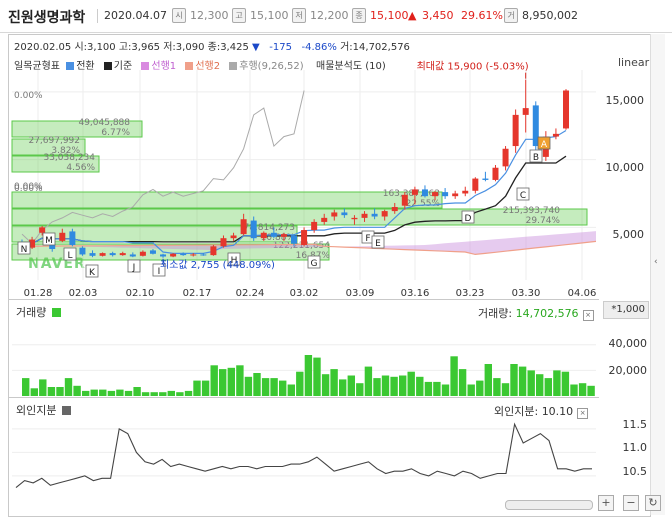 Image resolution: width=672 pixels, height=518 pixels. What do you see at coordinates (69, 158) in the screenshot?
I see `volume-profile-label: 33,038,234` at bounding box center [69, 158].